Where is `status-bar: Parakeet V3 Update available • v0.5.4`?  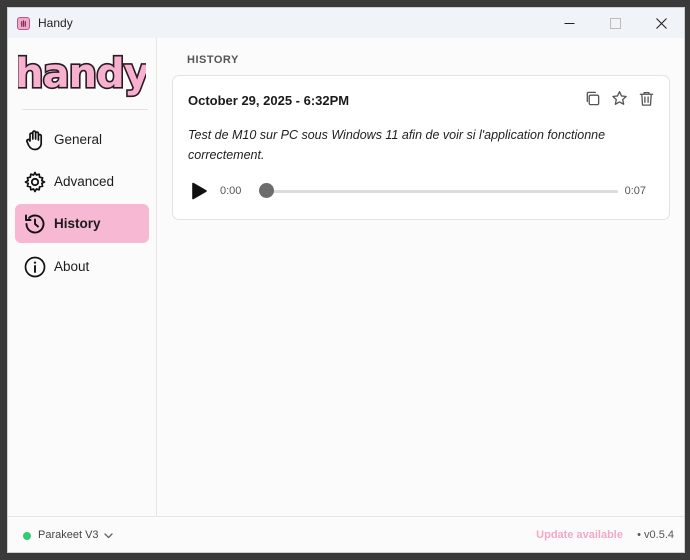
status-bar: Parakeet V3 Update available • v0.5.4 is located at coordinates (346, 534).